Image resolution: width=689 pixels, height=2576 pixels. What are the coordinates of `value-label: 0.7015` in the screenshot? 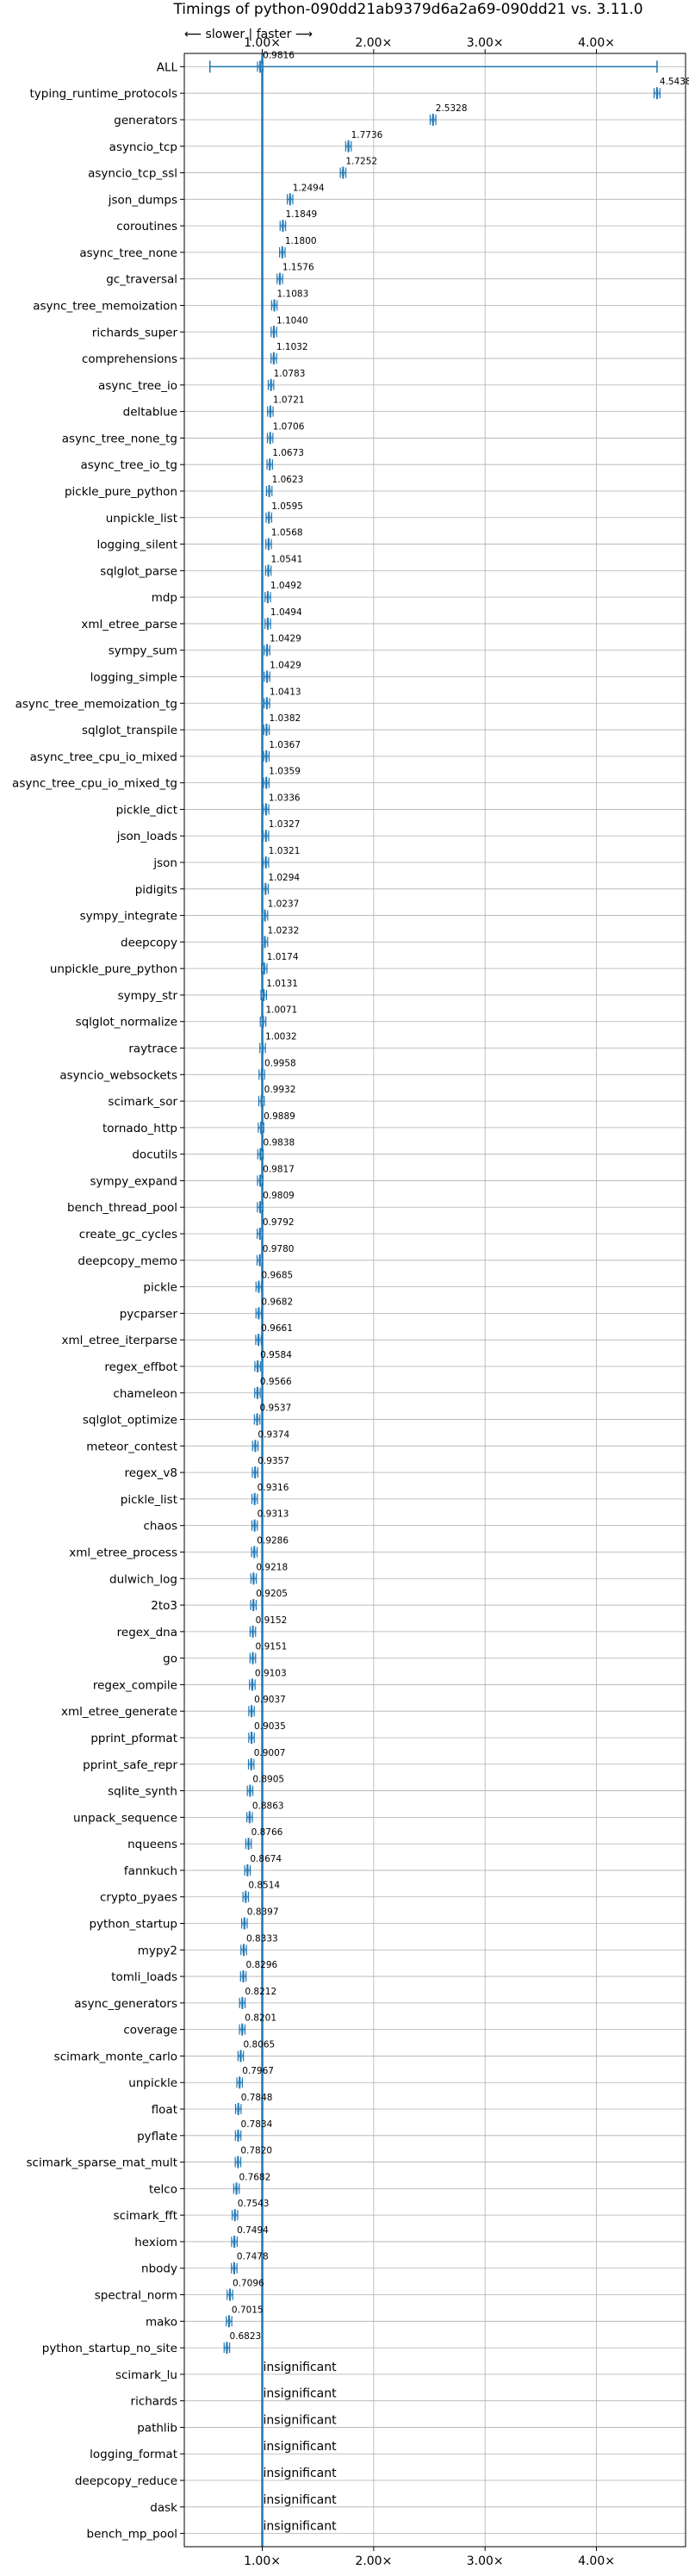 It's located at (248, 2310).